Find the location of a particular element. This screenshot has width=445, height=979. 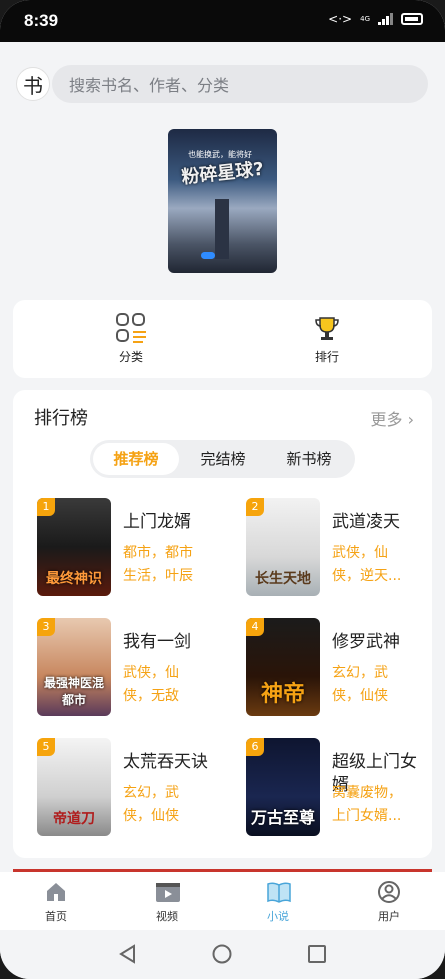

book-cover: 长生天地 2 is located at coordinates (283, 547).